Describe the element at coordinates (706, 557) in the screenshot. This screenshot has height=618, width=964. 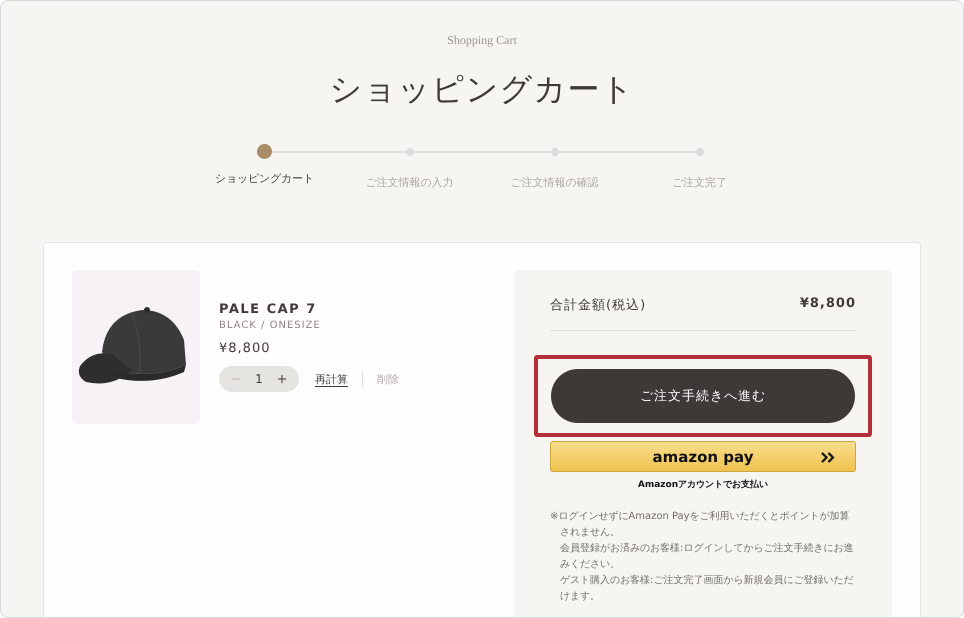
I see `note-text: 会員登録がお済みのお客様:ログインしてからご注文手続きにお進みください。` at that location.